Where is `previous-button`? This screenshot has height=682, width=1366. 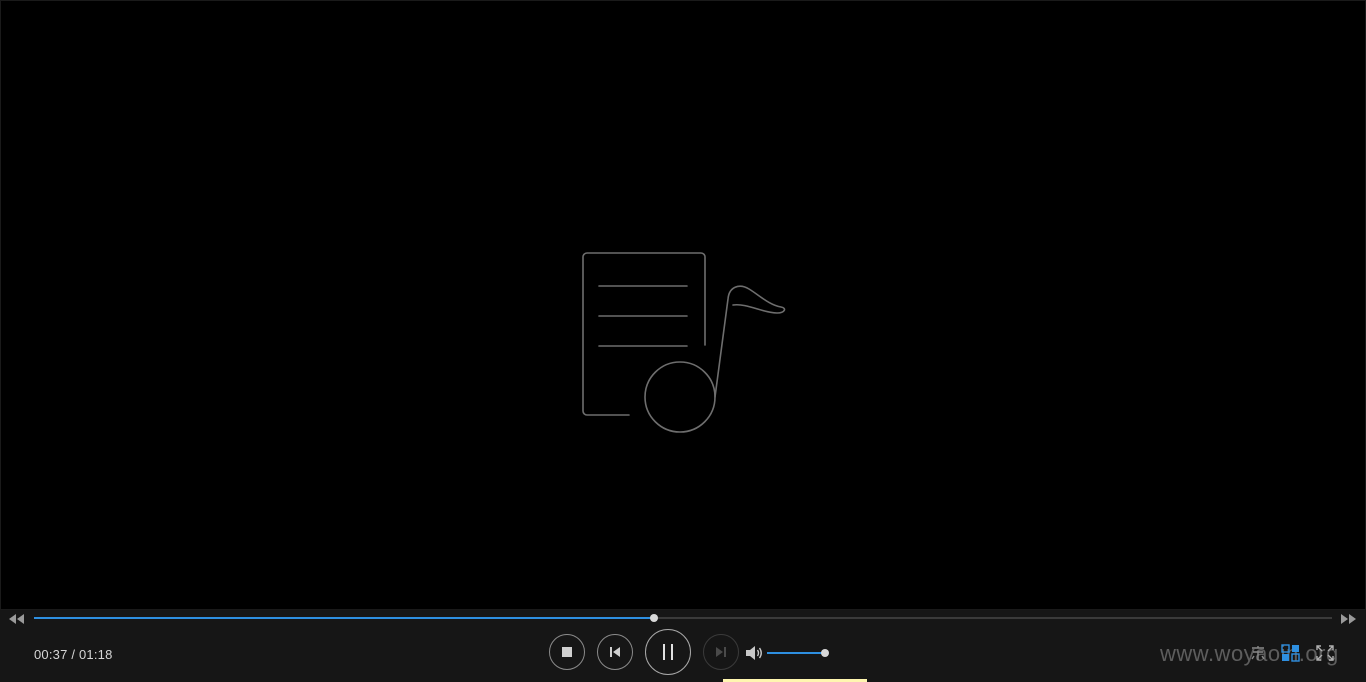
previous-button is located at coordinates (615, 652).